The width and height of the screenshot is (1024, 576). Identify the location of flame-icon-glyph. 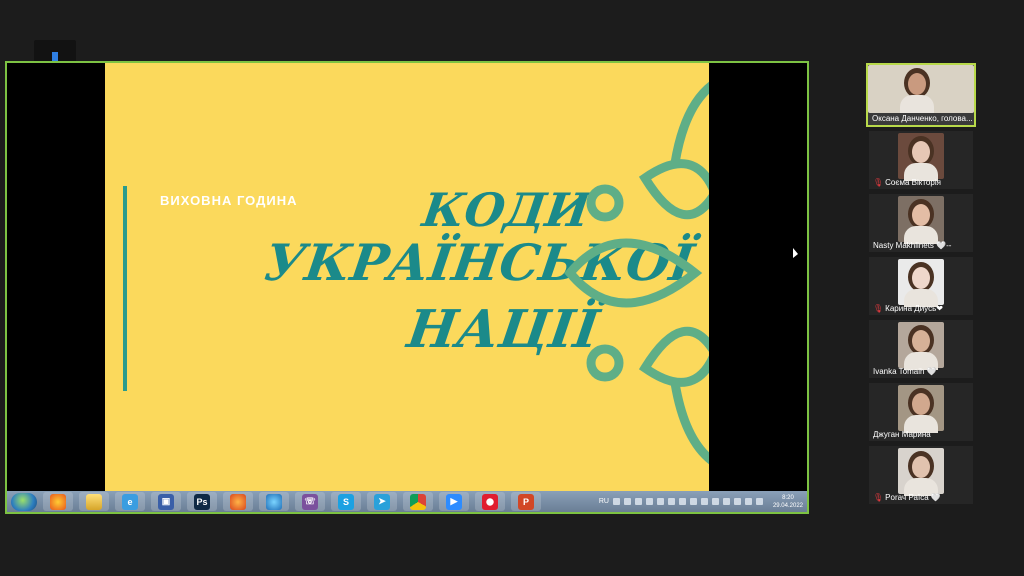
(238, 501).